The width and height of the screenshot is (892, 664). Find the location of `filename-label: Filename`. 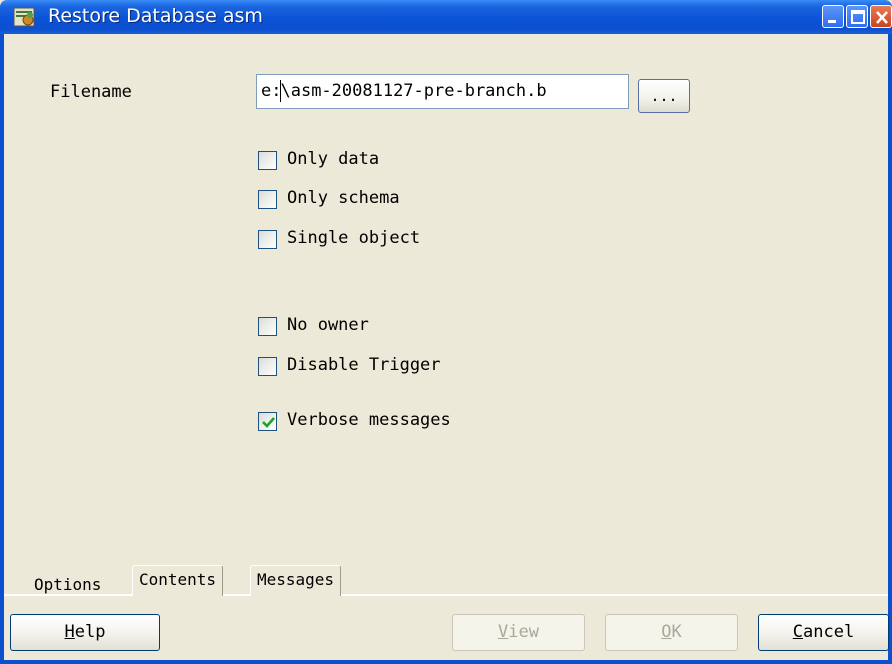

filename-label: Filename is located at coordinates (91, 92).